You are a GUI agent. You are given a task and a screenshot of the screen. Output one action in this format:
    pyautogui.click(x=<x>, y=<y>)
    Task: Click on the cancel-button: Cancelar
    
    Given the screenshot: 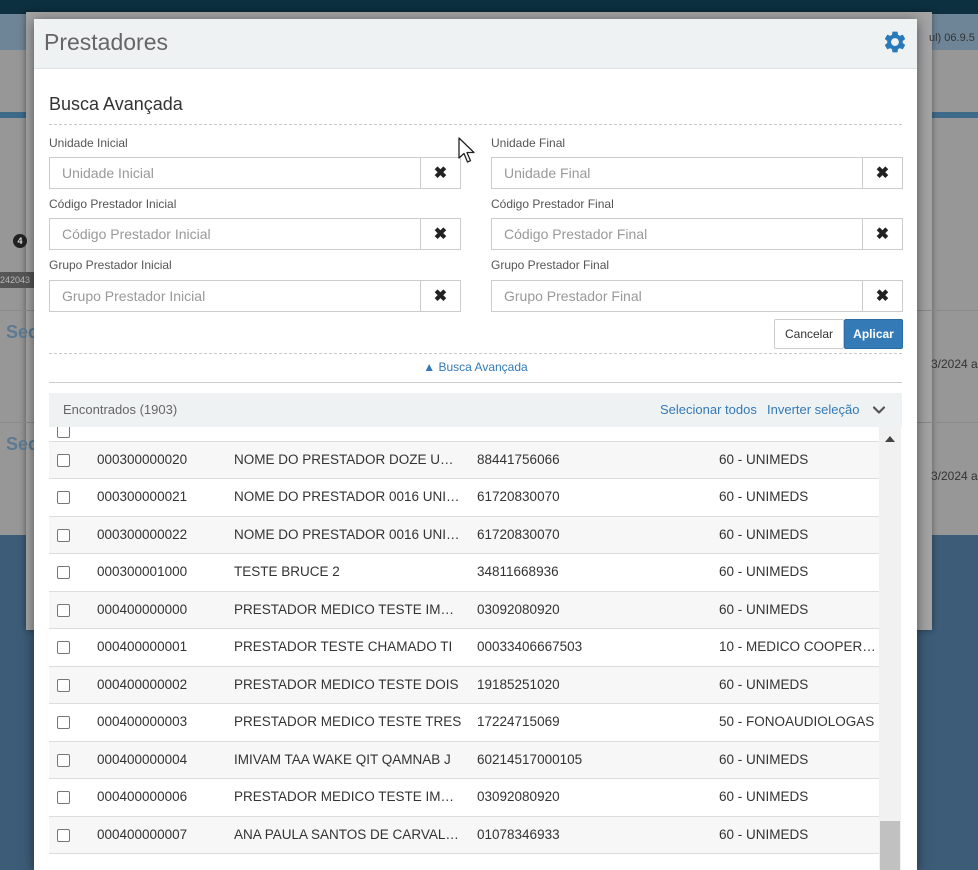 What is the action you would take?
    pyautogui.click(x=809, y=334)
    